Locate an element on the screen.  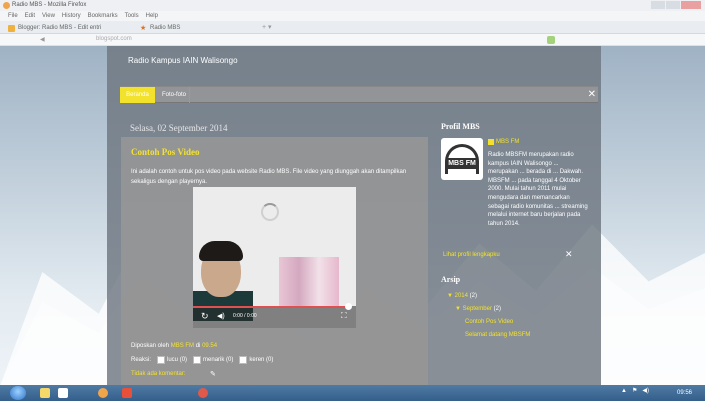
taskbar-folder-icon is located at coordinates (45, 393).